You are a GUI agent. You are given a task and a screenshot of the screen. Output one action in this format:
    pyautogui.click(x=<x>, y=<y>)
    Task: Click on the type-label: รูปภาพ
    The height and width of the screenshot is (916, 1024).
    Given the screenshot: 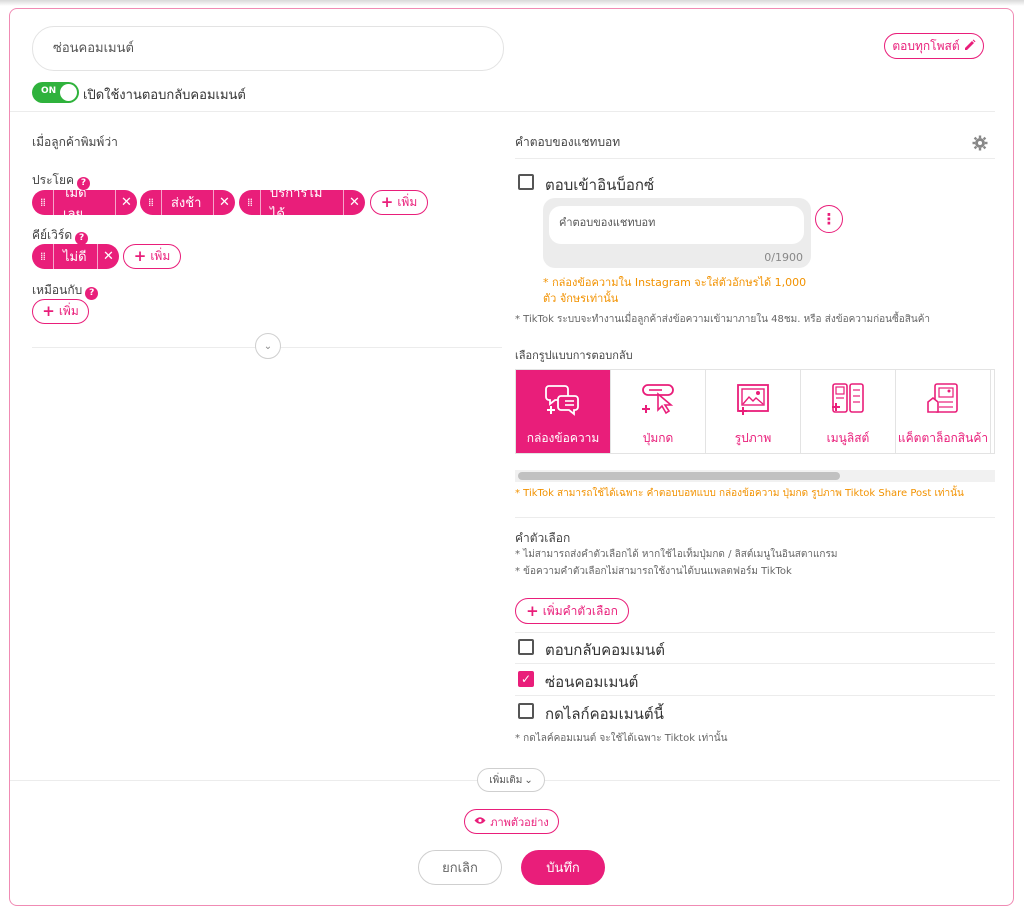 What is the action you would take?
    pyautogui.click(x=753, y=438)
    